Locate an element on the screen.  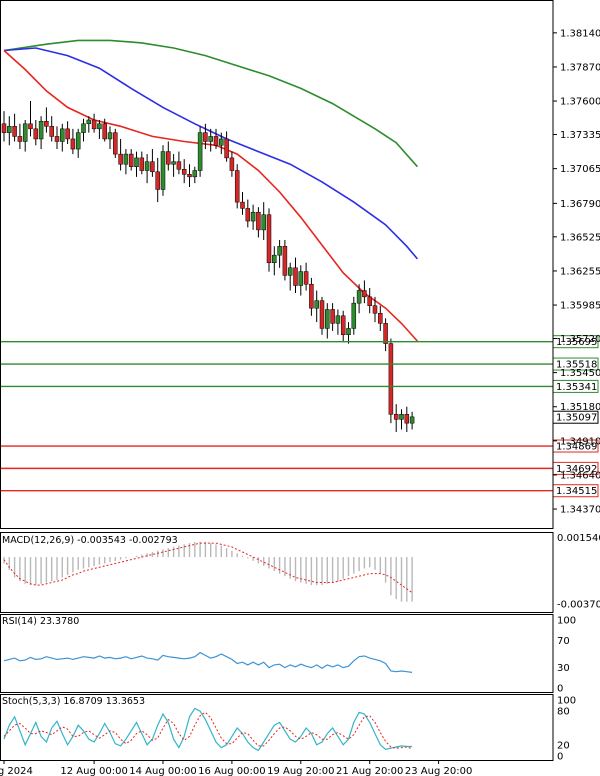
macd-tick-label: 0.001540 is located at coordinates (578, 538).